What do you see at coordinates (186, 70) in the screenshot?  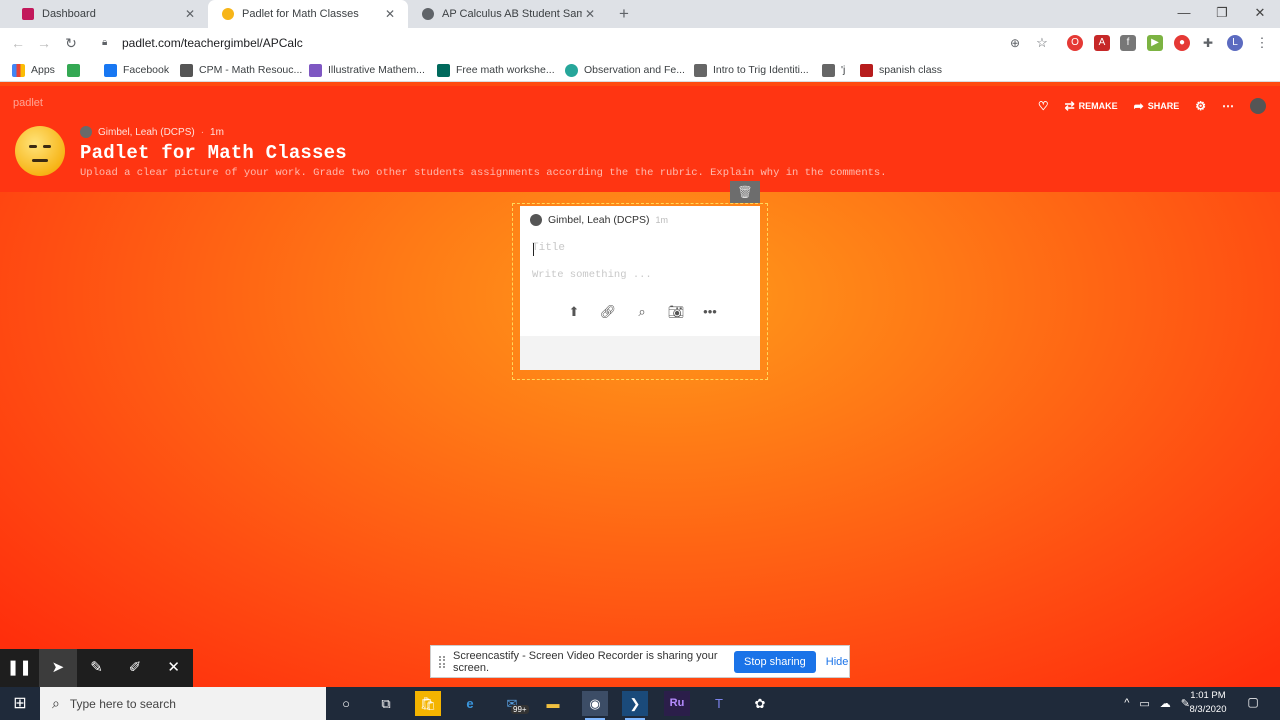 I see `cpm-icon` at bounding box center [186, 70].